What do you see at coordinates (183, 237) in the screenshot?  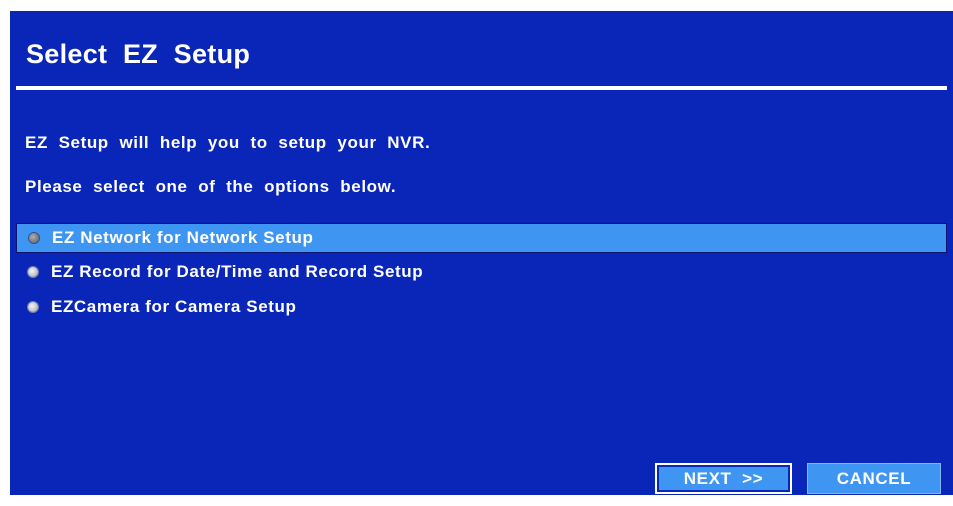 I see `option-label: EZ Network for Network Setup` at bounding box center [183, 237].